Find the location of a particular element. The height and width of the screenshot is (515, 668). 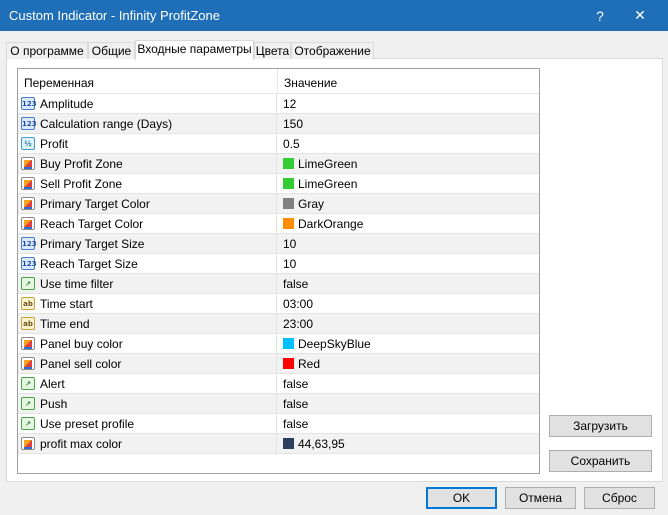

parameter-name: Amplitude is located at coordinates (67, 104).